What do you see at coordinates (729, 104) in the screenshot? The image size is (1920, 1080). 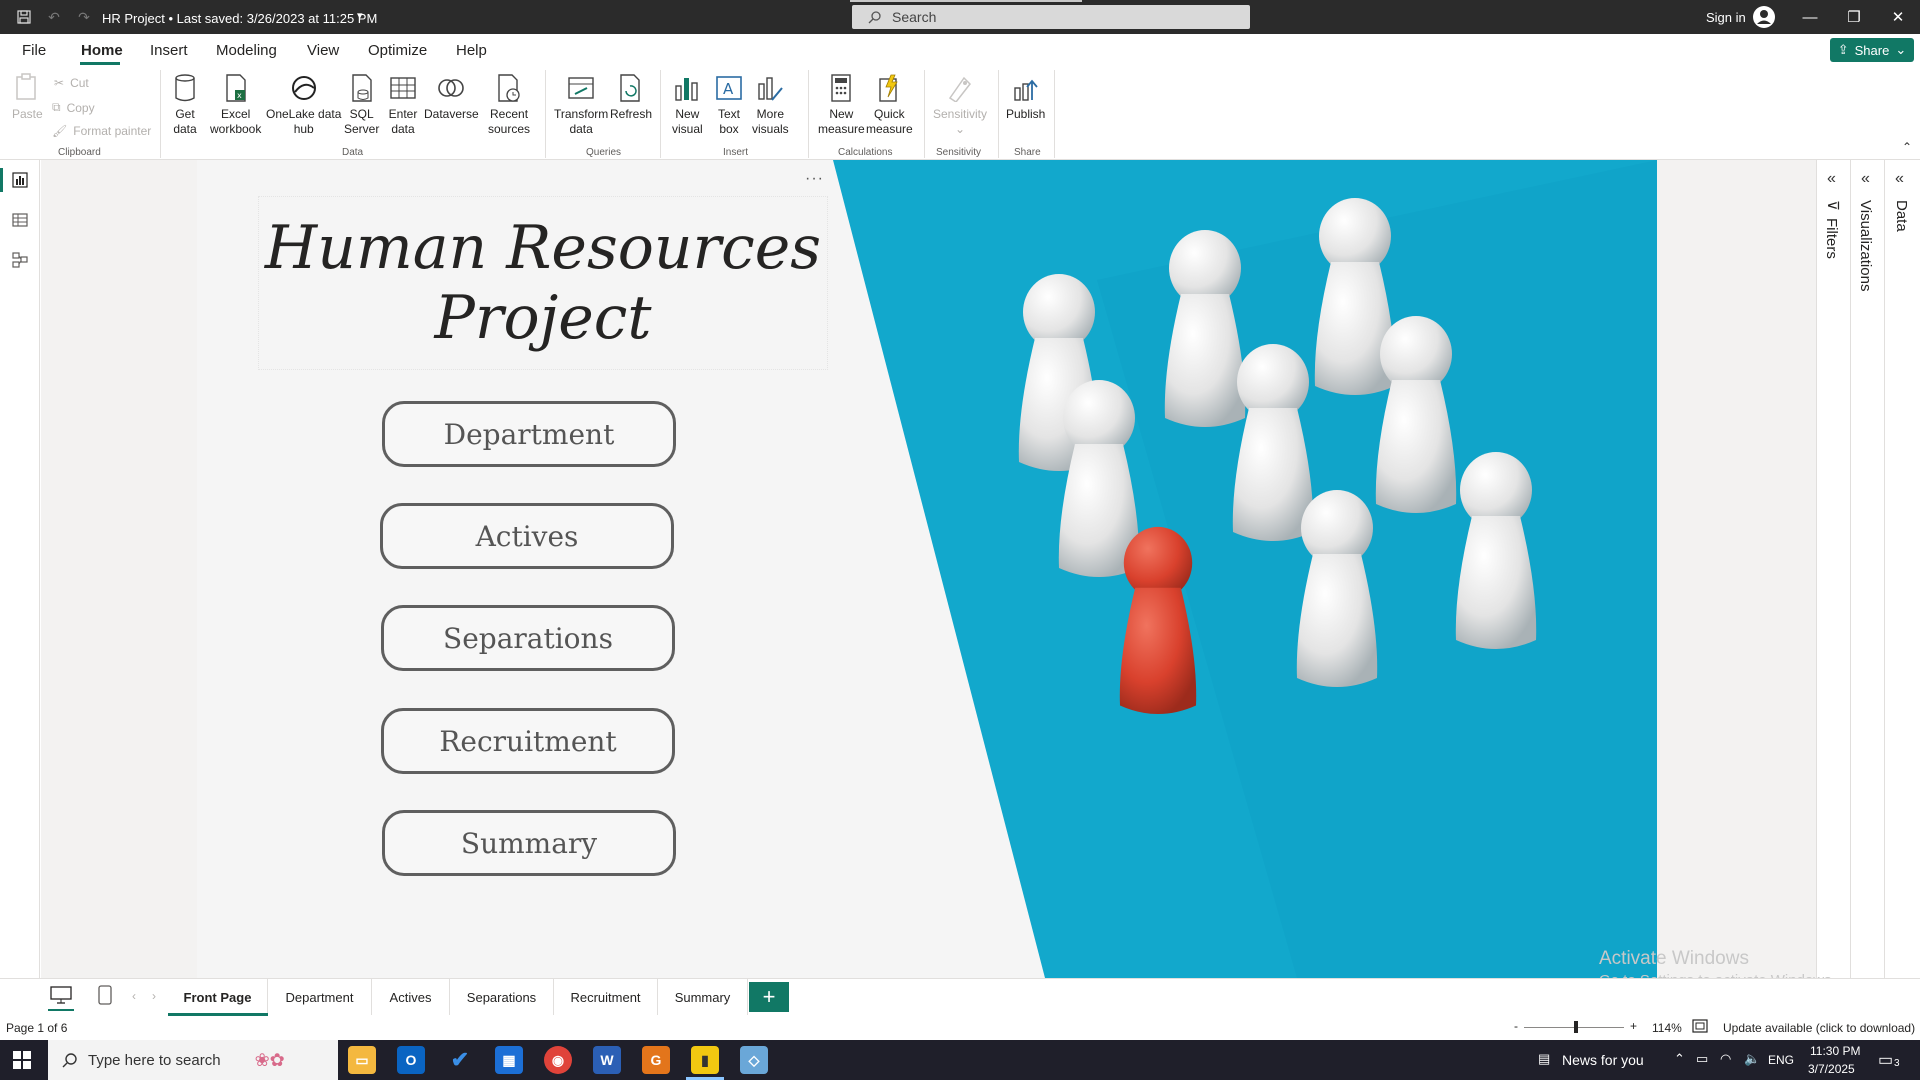 I see `text-box-button: A Text box` at bounding box center [729, 104].